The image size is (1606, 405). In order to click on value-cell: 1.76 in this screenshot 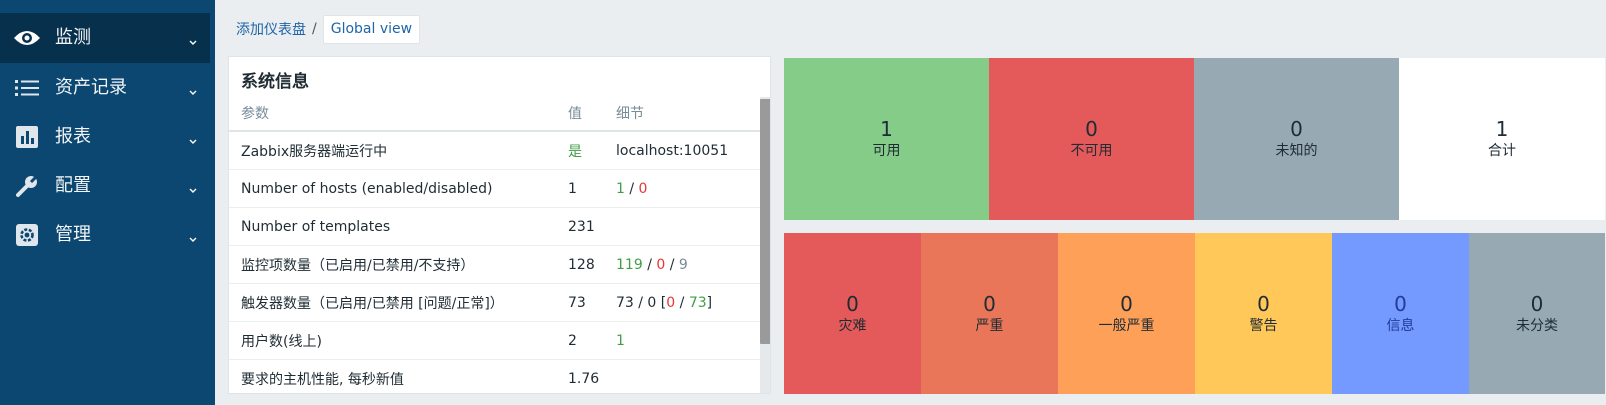, I will do `click(592, 376)`.